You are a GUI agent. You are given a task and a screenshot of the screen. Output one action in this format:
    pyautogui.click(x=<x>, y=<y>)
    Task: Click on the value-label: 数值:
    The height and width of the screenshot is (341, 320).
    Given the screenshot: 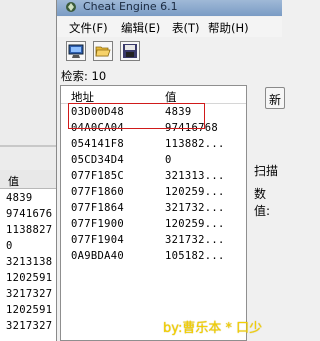 What is the action you would take?
    pyautogui.click(x=262, y=202)
    